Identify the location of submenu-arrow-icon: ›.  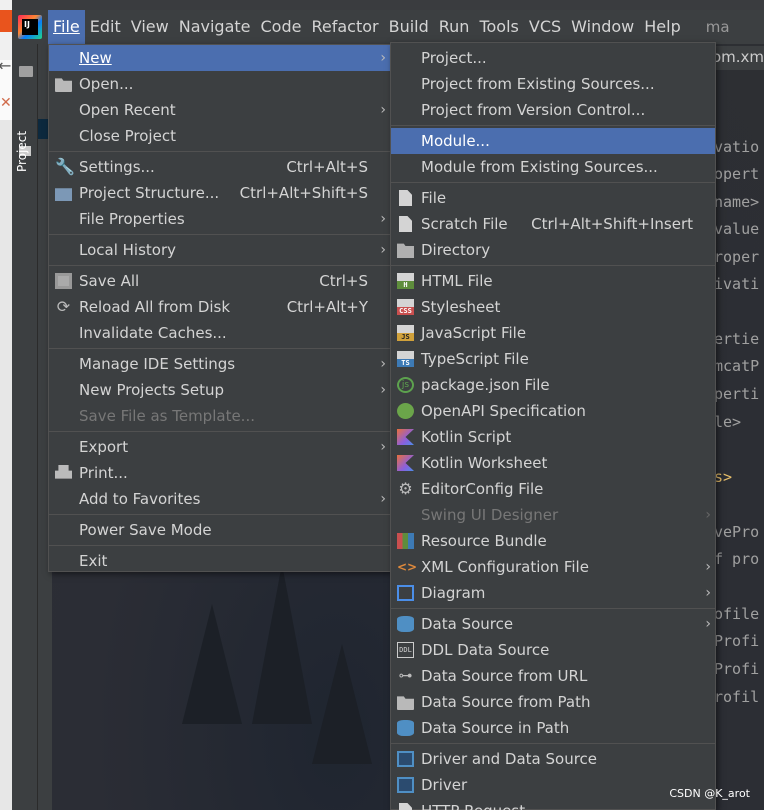
(383, 390).